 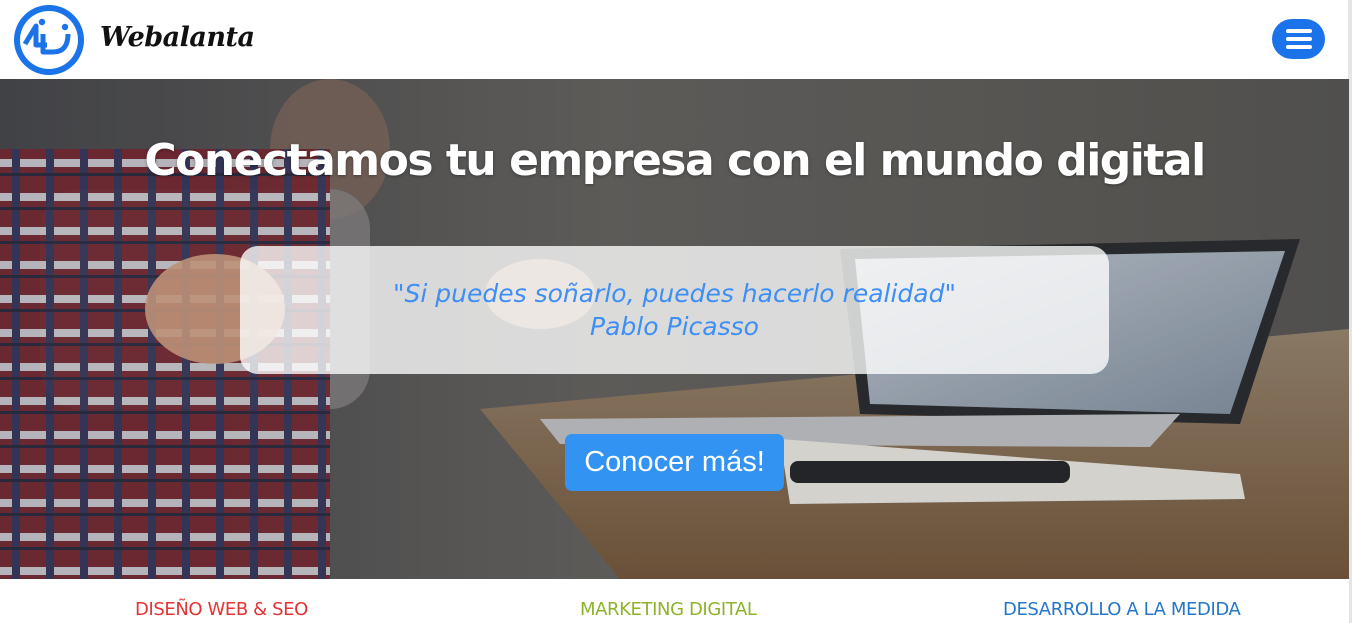 I want to click on hamburger-menu-icon, so click(x=1298, y=39).